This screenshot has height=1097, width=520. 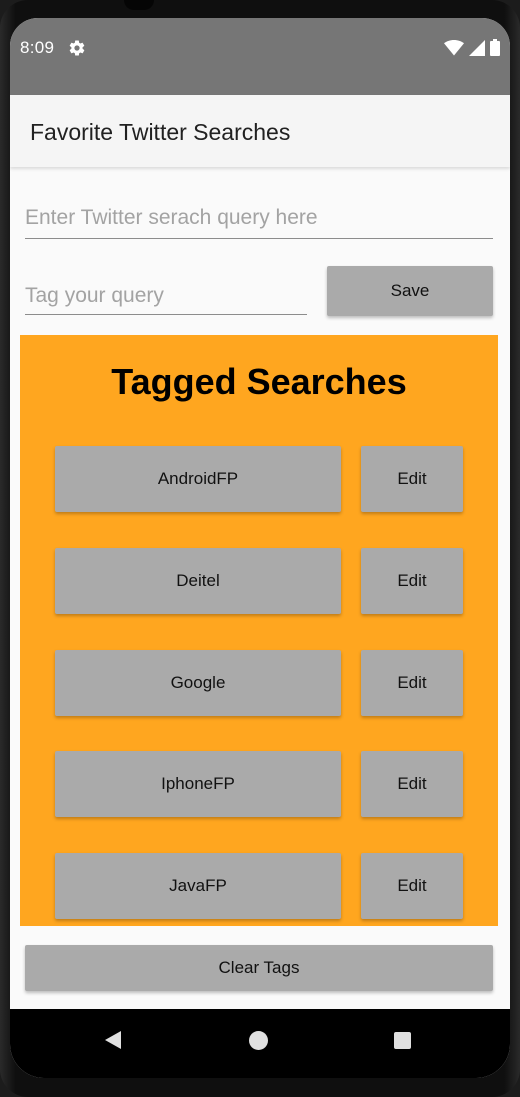 I want to click on search-query-input, so click(x=259, y=218).